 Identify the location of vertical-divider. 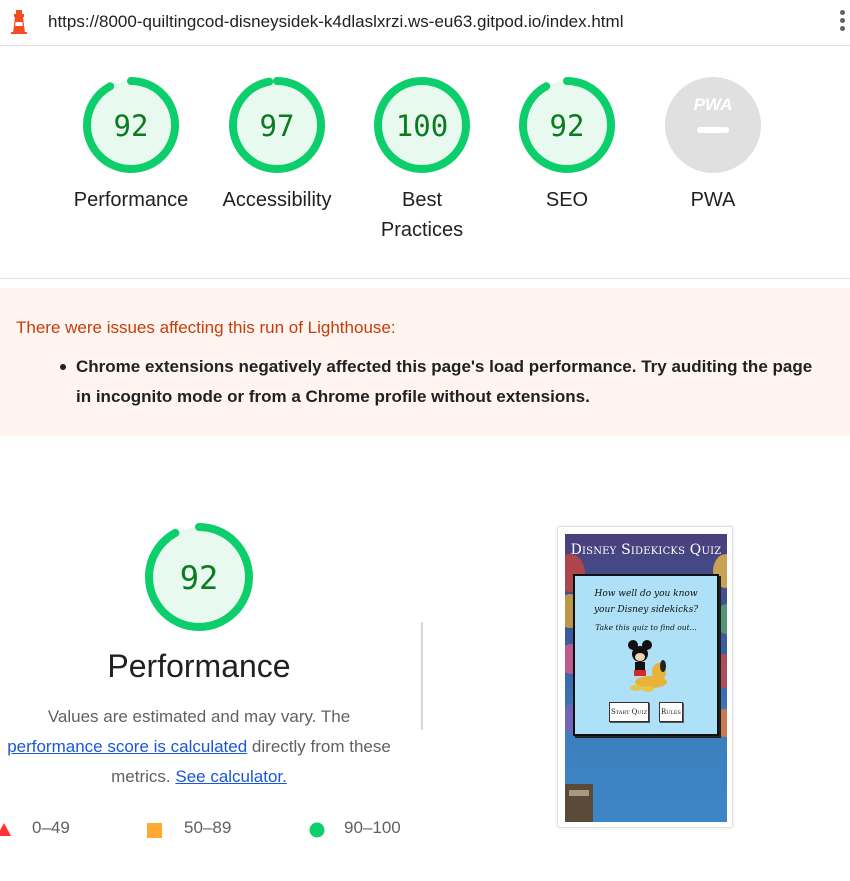
(422, 676).